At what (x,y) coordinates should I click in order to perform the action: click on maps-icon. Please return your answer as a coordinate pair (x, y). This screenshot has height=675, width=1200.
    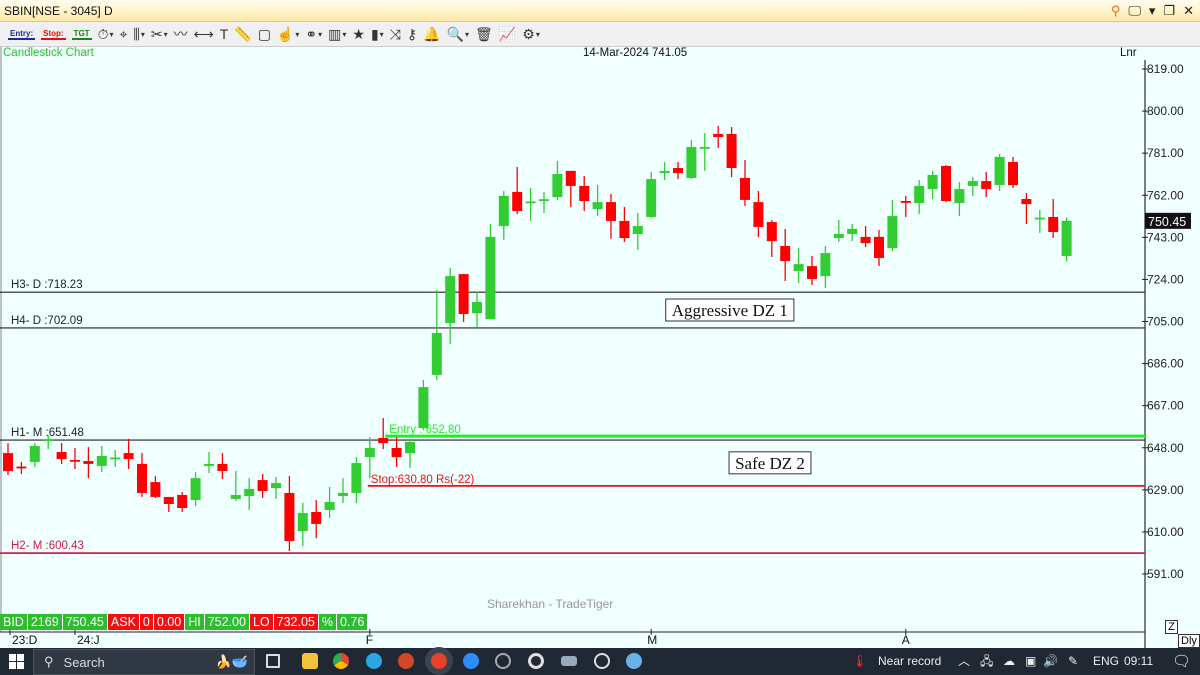
    Looking at the image, I should click on (602, 661).